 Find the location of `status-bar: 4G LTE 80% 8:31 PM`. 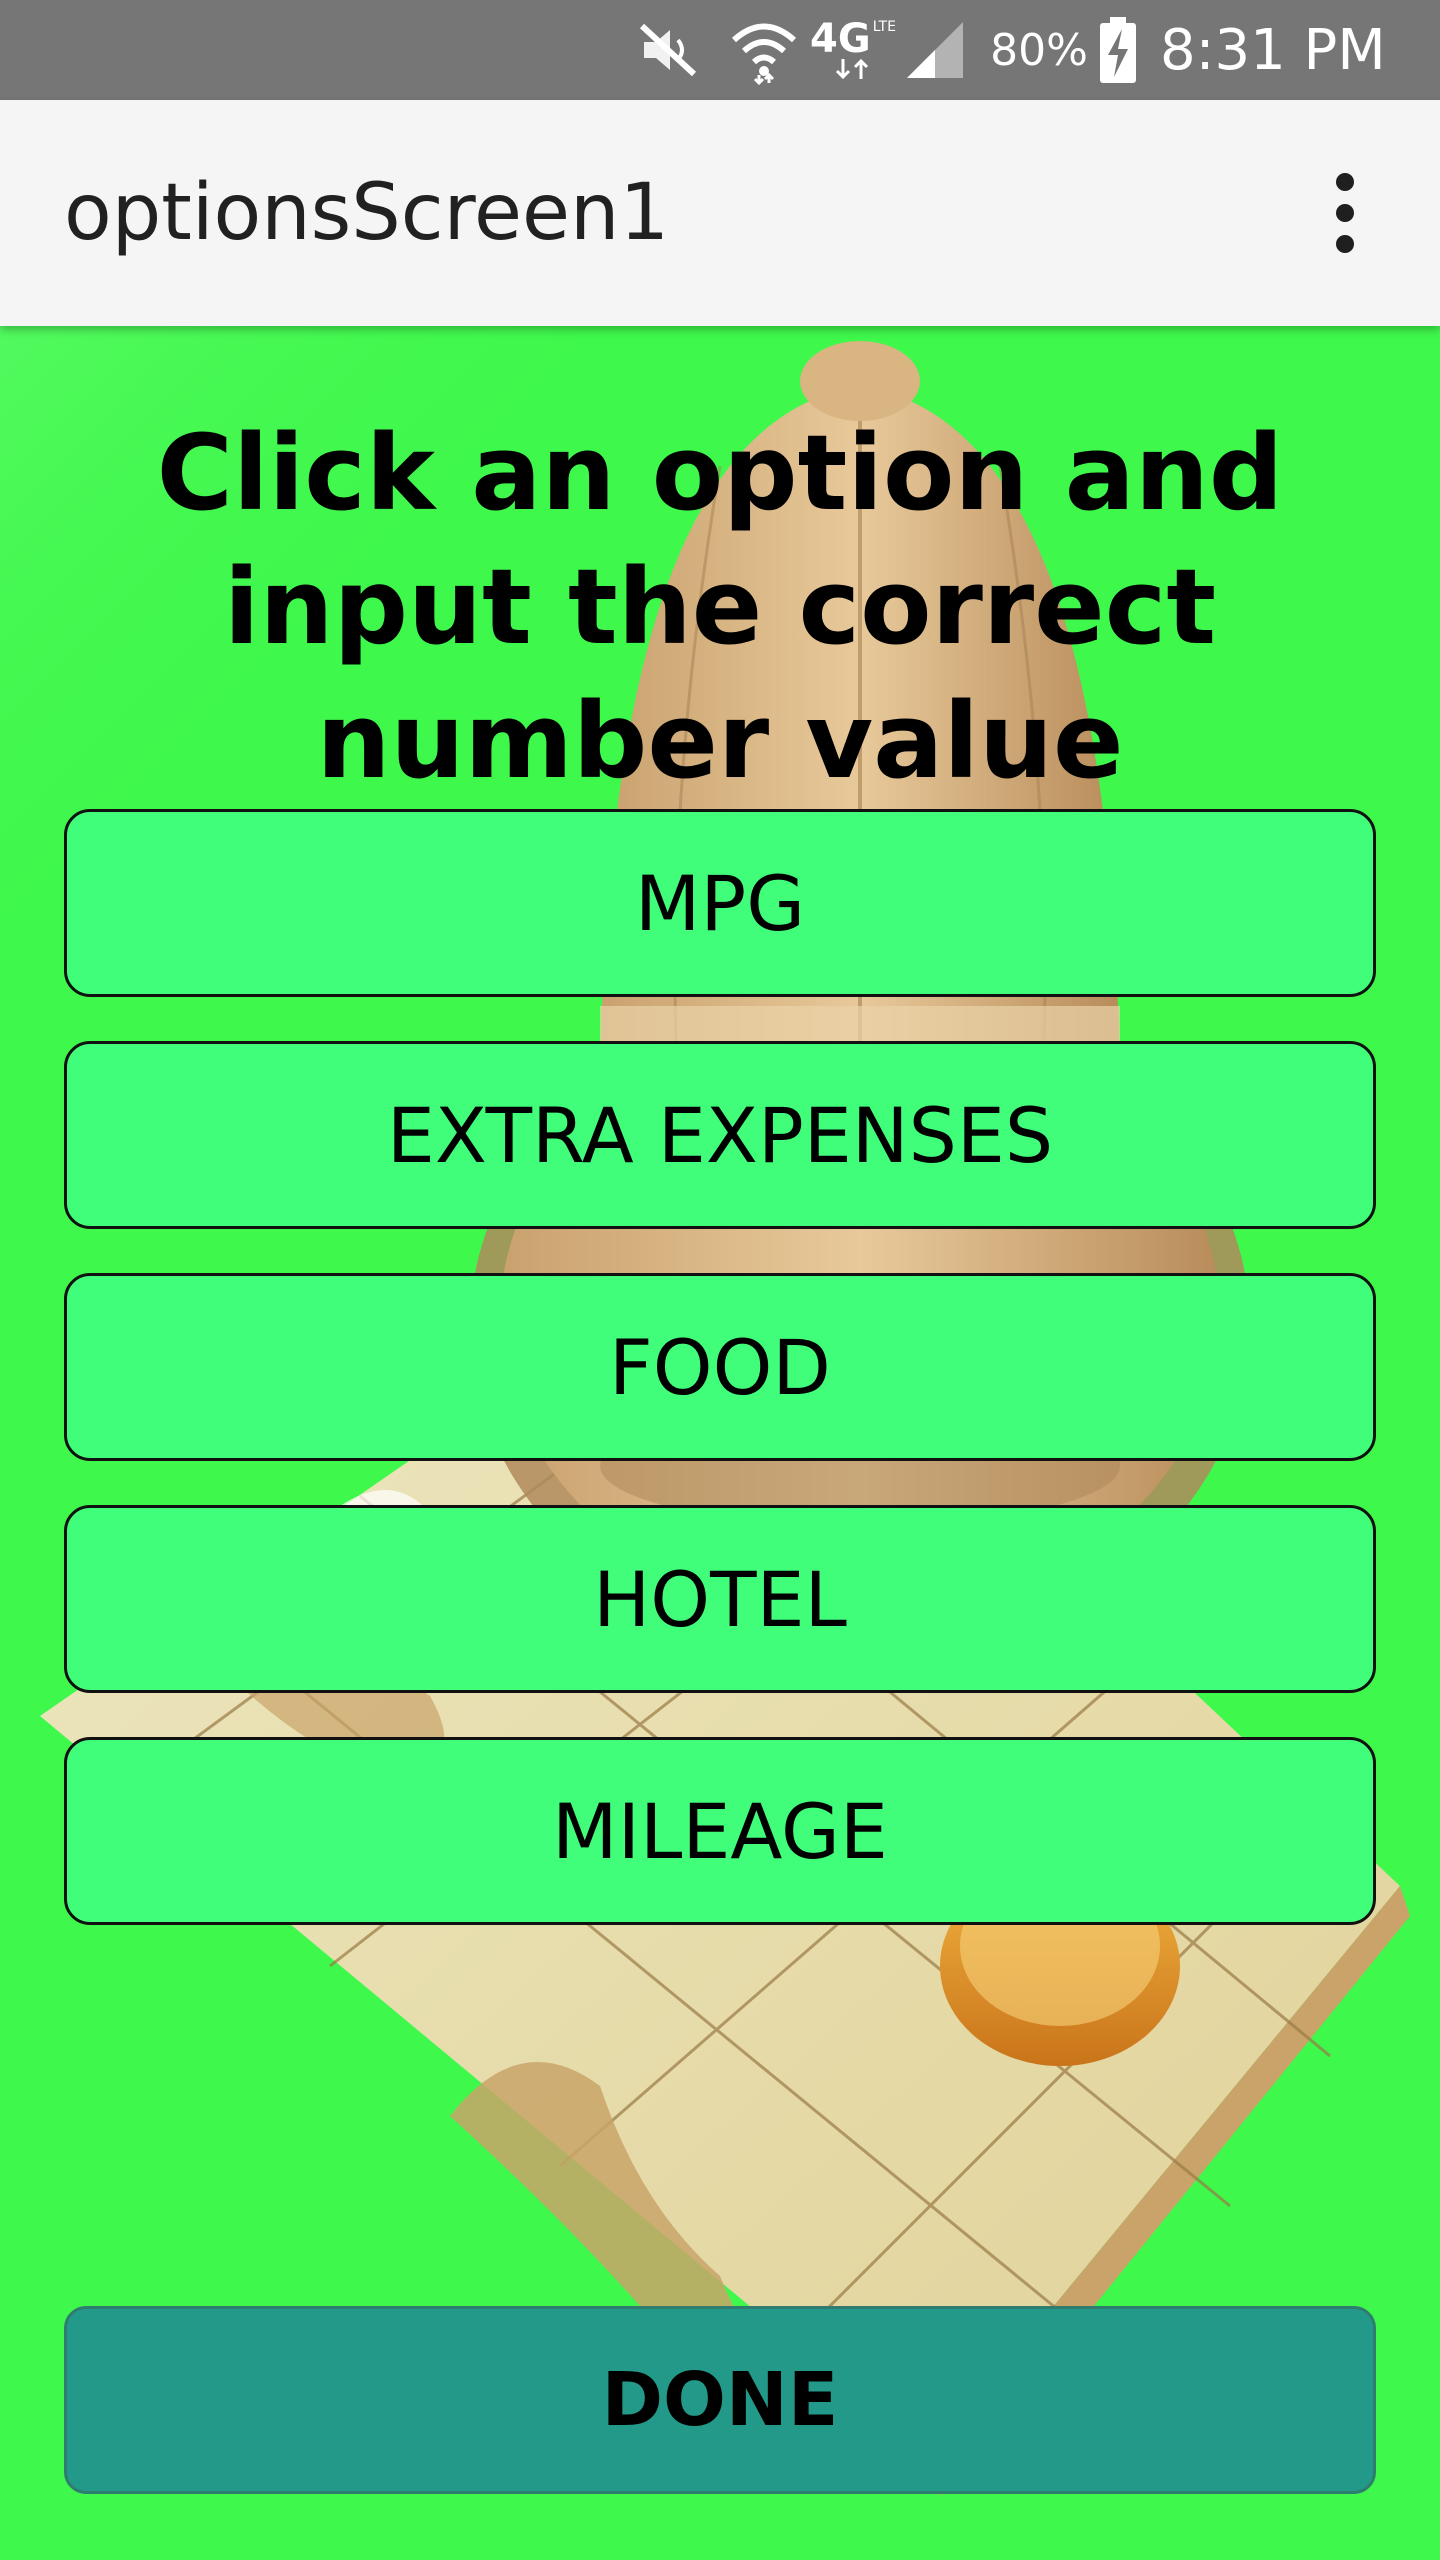

status-bar: 4G LTE 80% 8:31 PM is located at coordinates (720, 50).